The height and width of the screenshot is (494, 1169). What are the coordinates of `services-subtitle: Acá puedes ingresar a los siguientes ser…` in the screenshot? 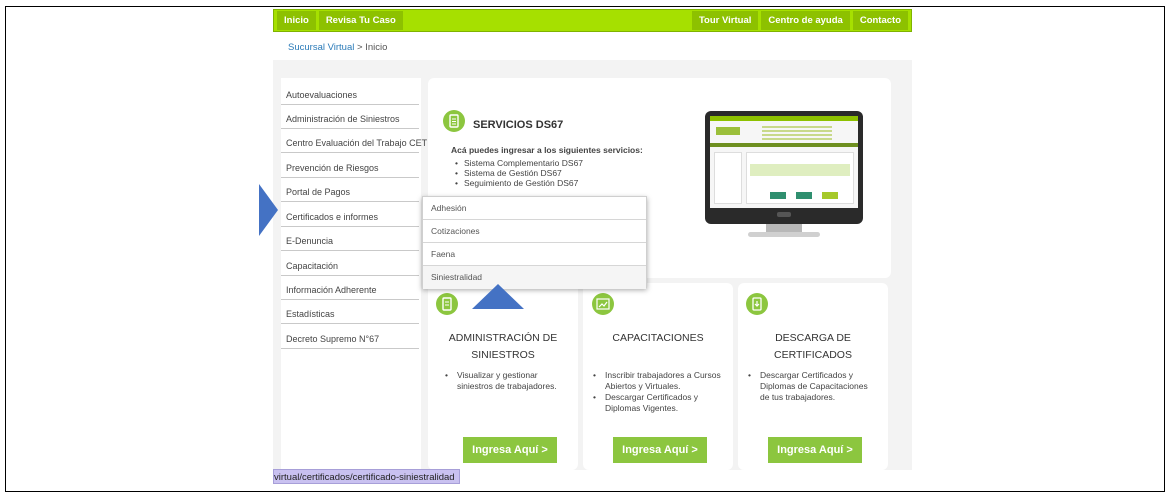 It's located at (547, 150).